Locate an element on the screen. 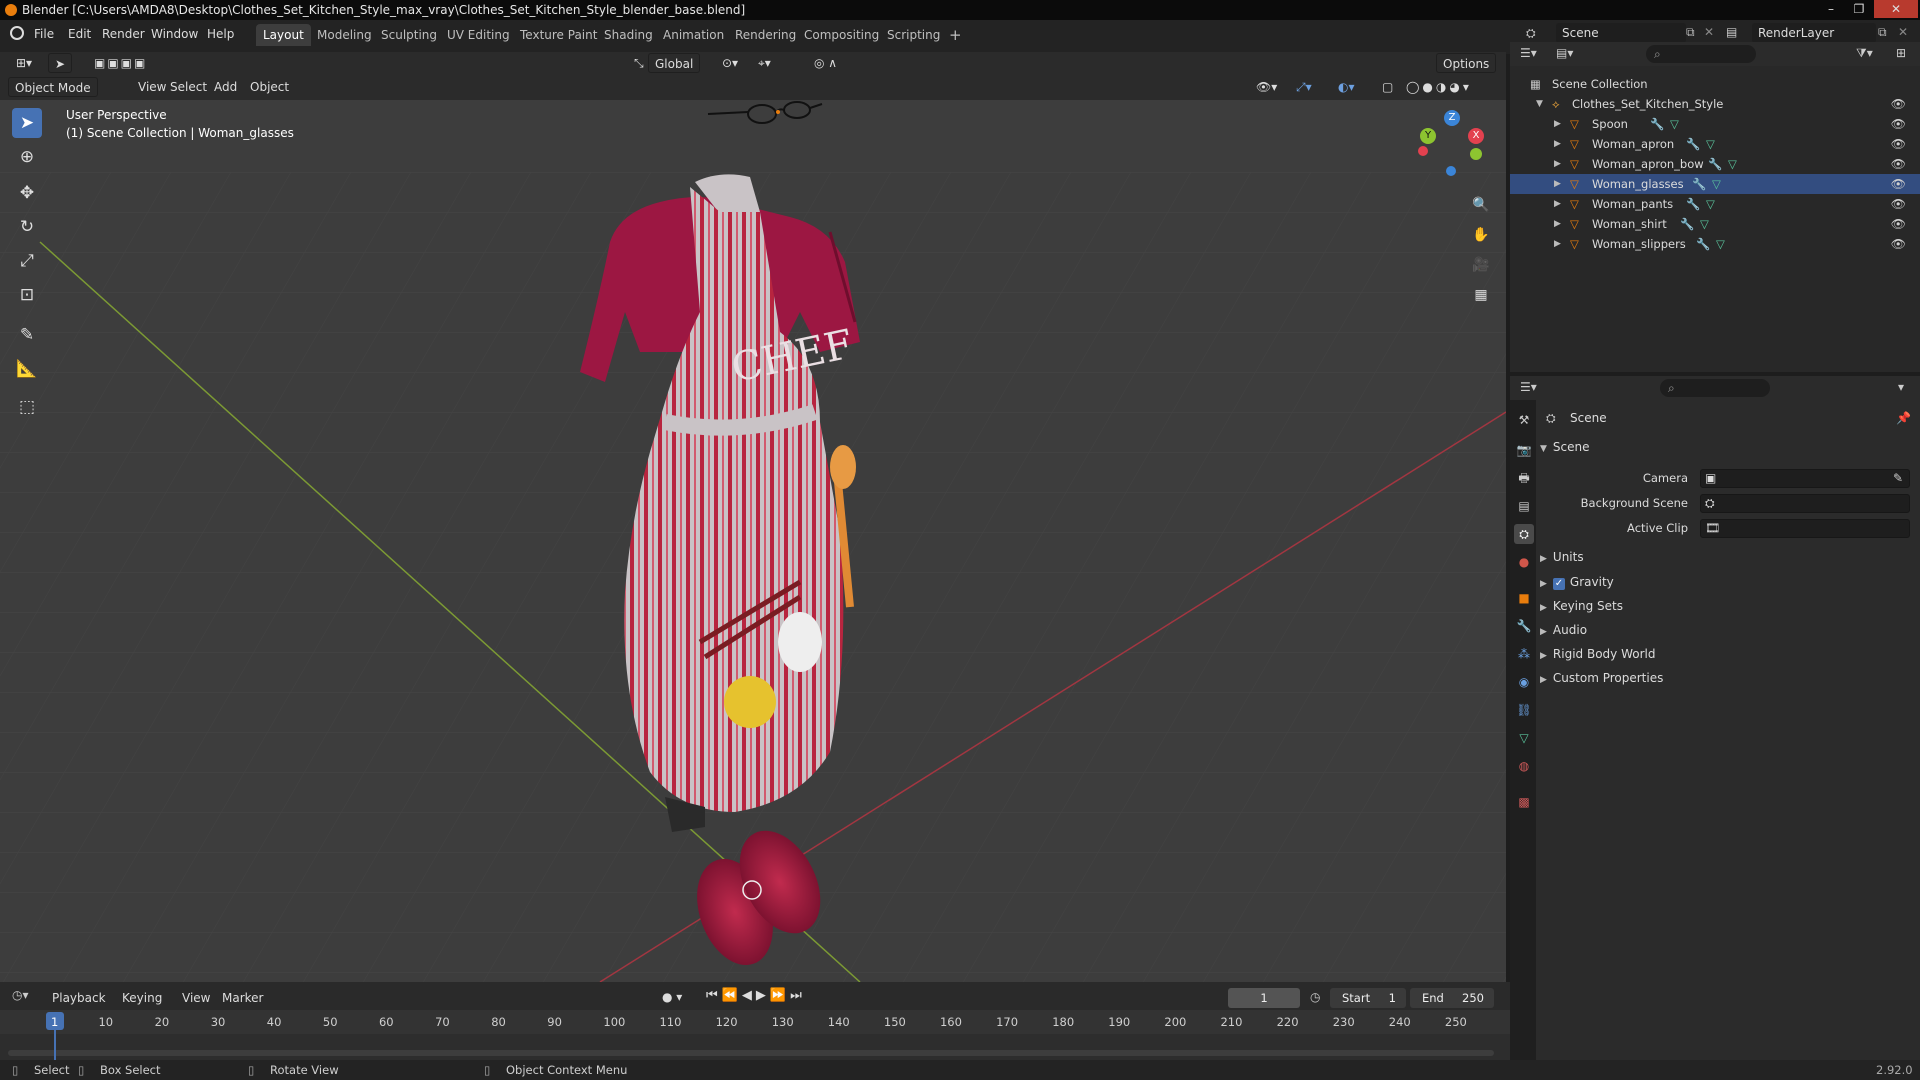 Image resolution: width=1920 pixels, height=1080 pixels. snap-icon: ⌖▾ is located at coordinates (764, 63).